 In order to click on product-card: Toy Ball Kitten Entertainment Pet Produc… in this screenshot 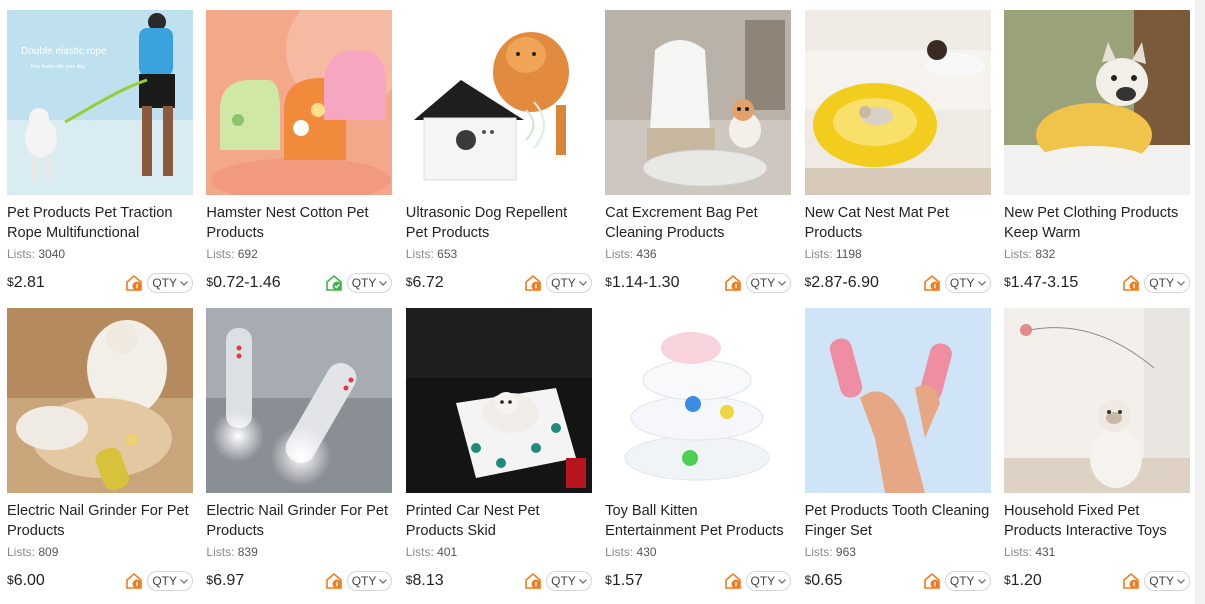, I will do `click(698, 450)`.